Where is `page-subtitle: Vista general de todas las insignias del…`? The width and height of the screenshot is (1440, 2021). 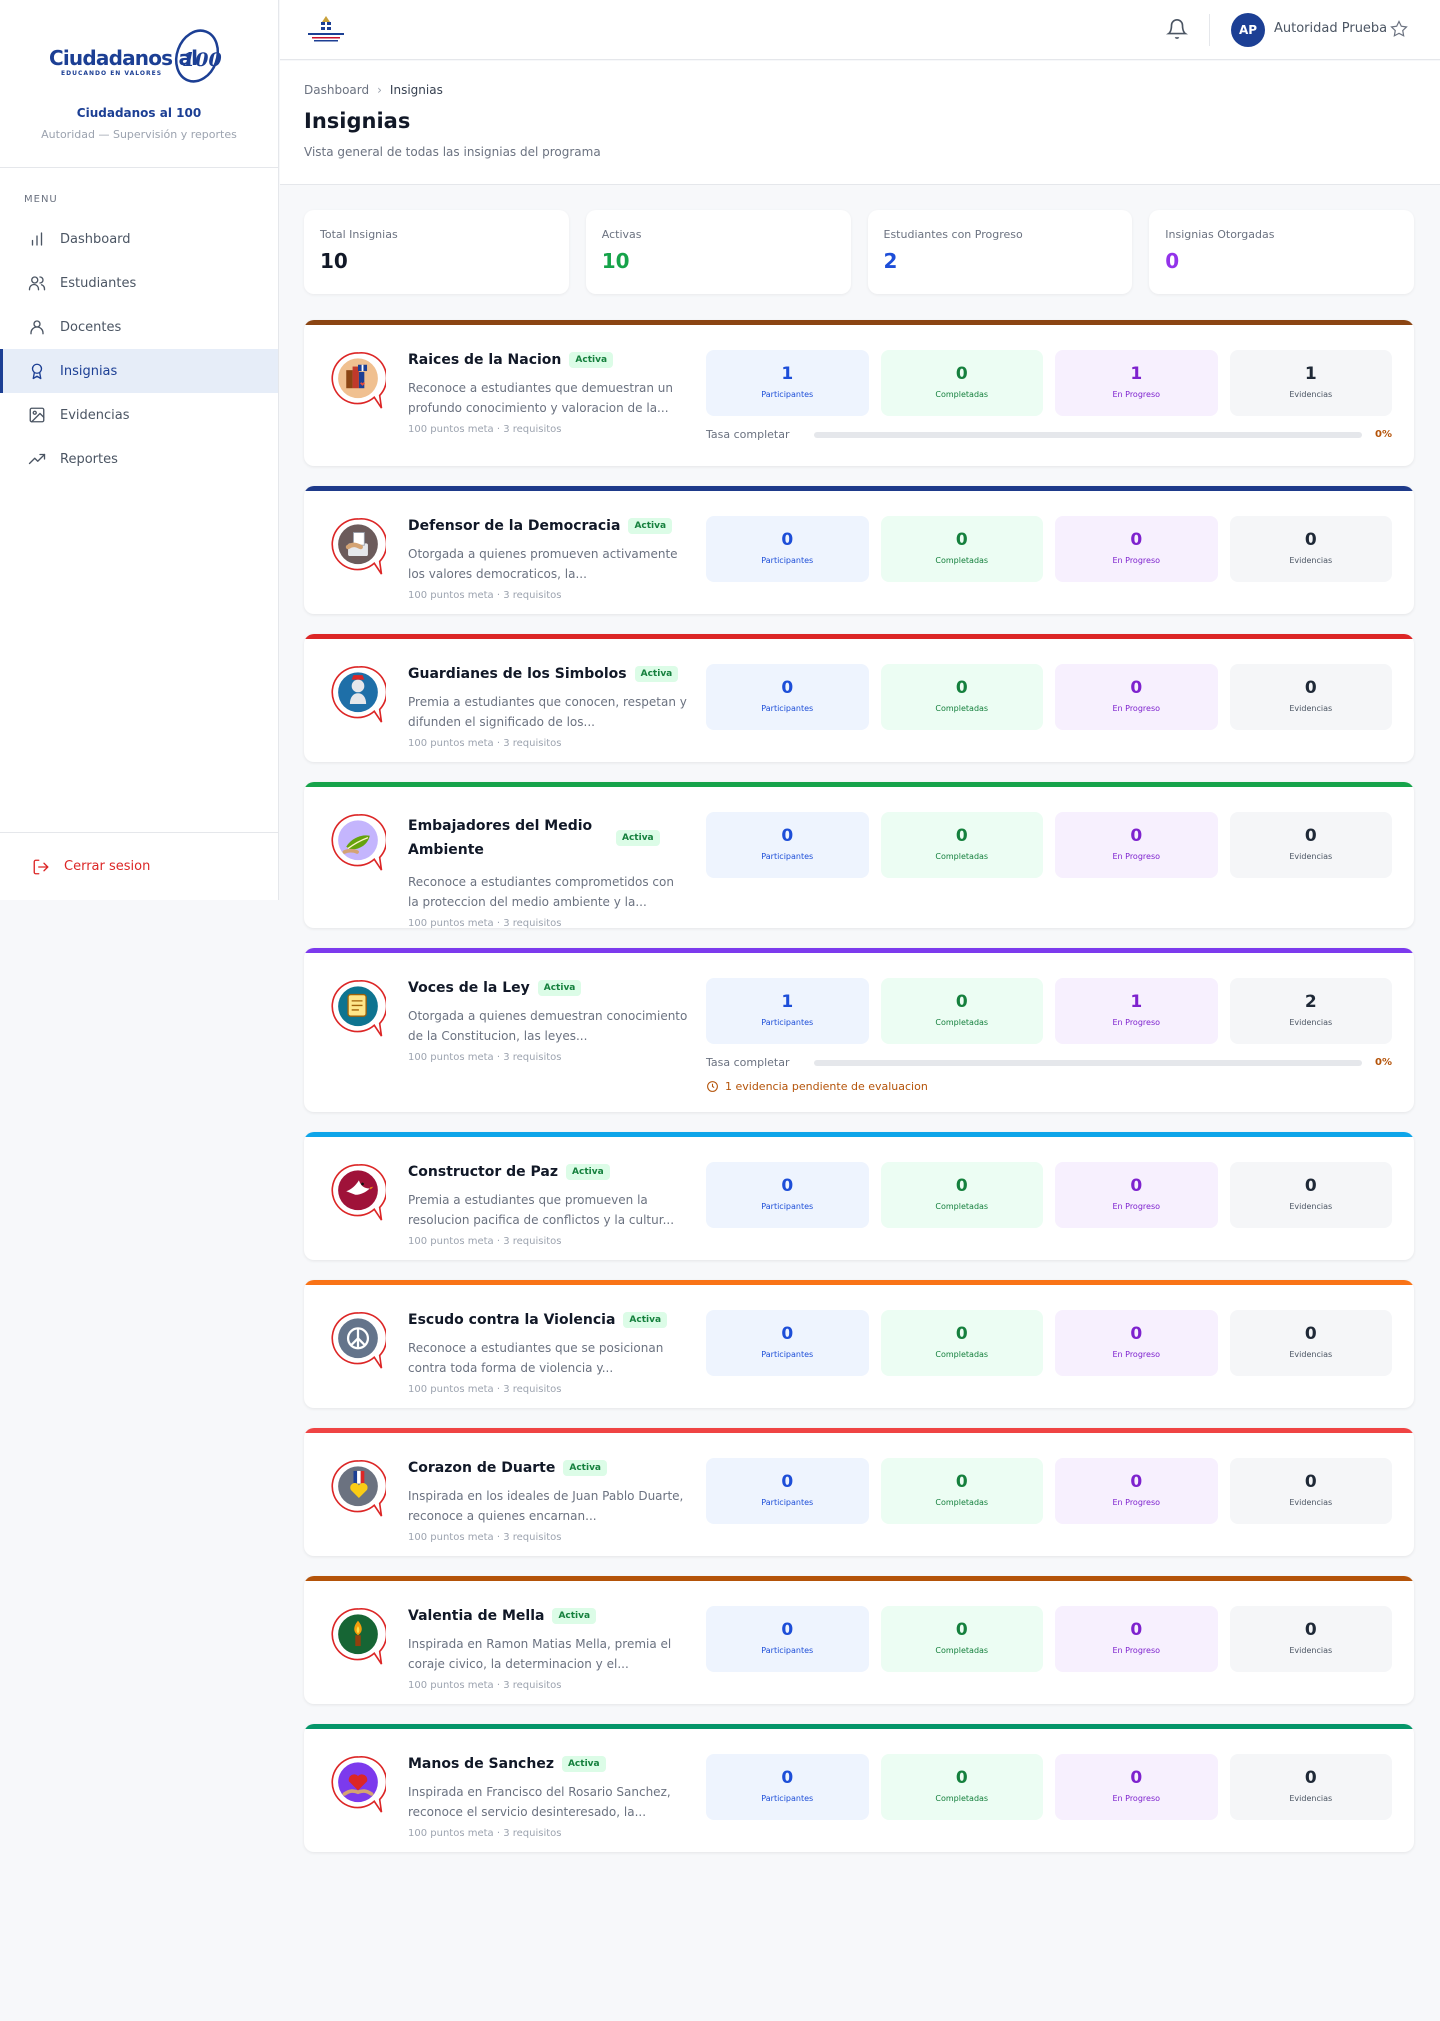 page-subtitle: Vista general de todas las insignias del… is located at coordinates (452, 152).